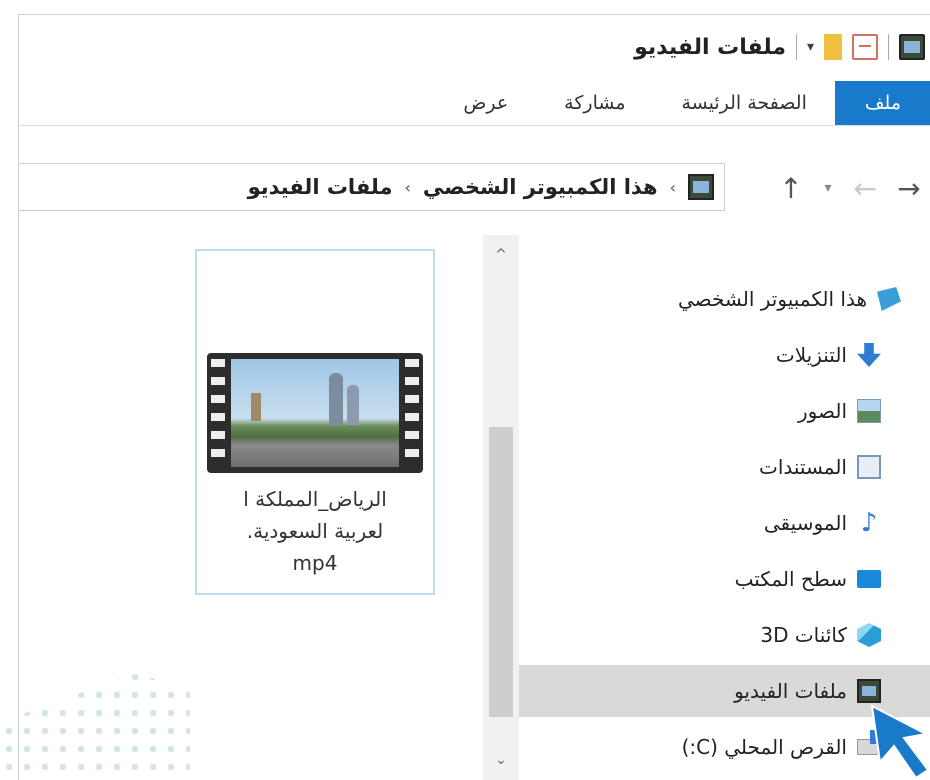  What do you see at coordinates (869, 467) in the screenshot?
I see `documents-icon` at bounding box center [869, 467].